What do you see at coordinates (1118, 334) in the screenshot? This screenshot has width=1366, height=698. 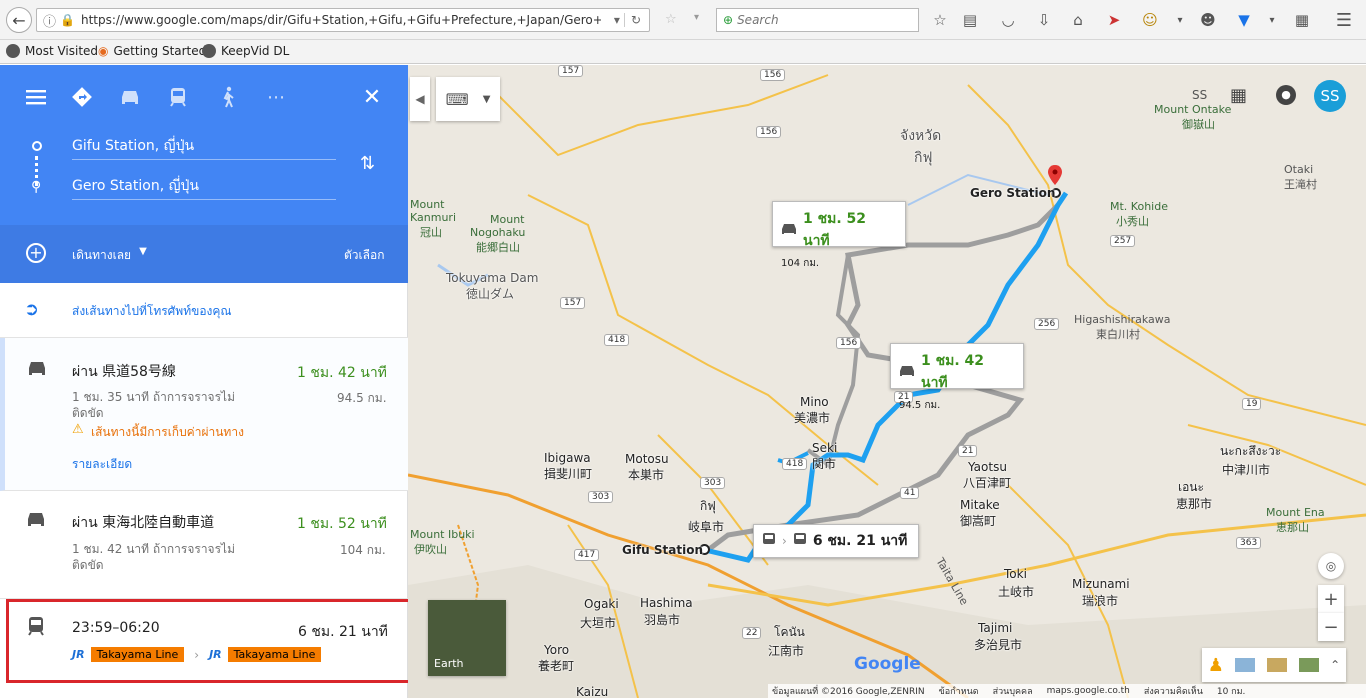 I see `place-label: 東白川村` at bounding box center [1118, 334].